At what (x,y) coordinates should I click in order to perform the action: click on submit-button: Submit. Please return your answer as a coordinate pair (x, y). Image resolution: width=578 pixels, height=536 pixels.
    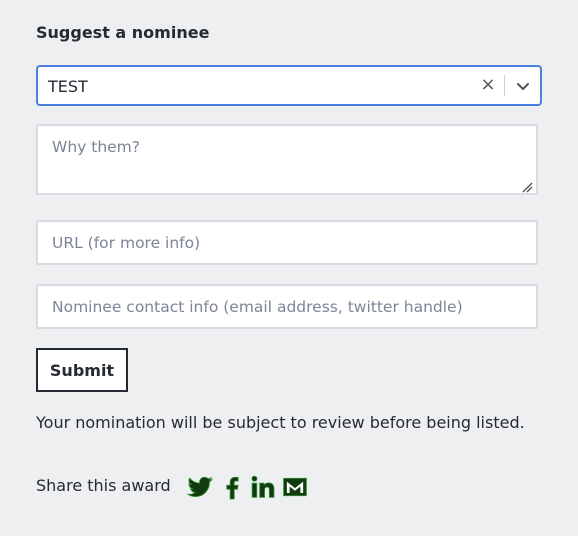
    Looking at the image, I should click on (82, 370).